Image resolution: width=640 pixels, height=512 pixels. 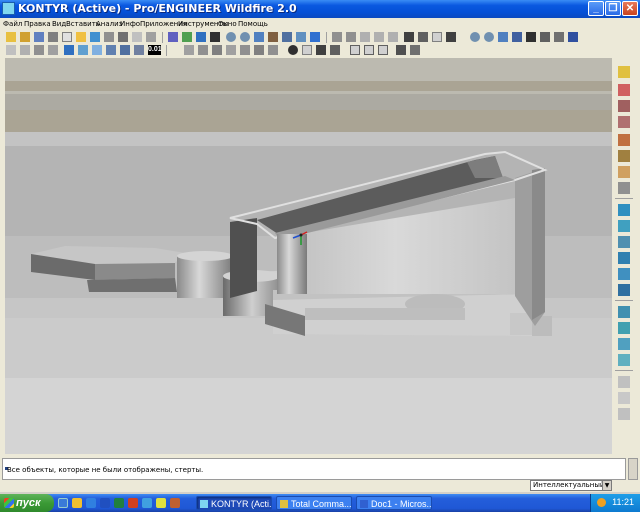 I want to click on draft-tool-icon, so click(x=624, y=258).